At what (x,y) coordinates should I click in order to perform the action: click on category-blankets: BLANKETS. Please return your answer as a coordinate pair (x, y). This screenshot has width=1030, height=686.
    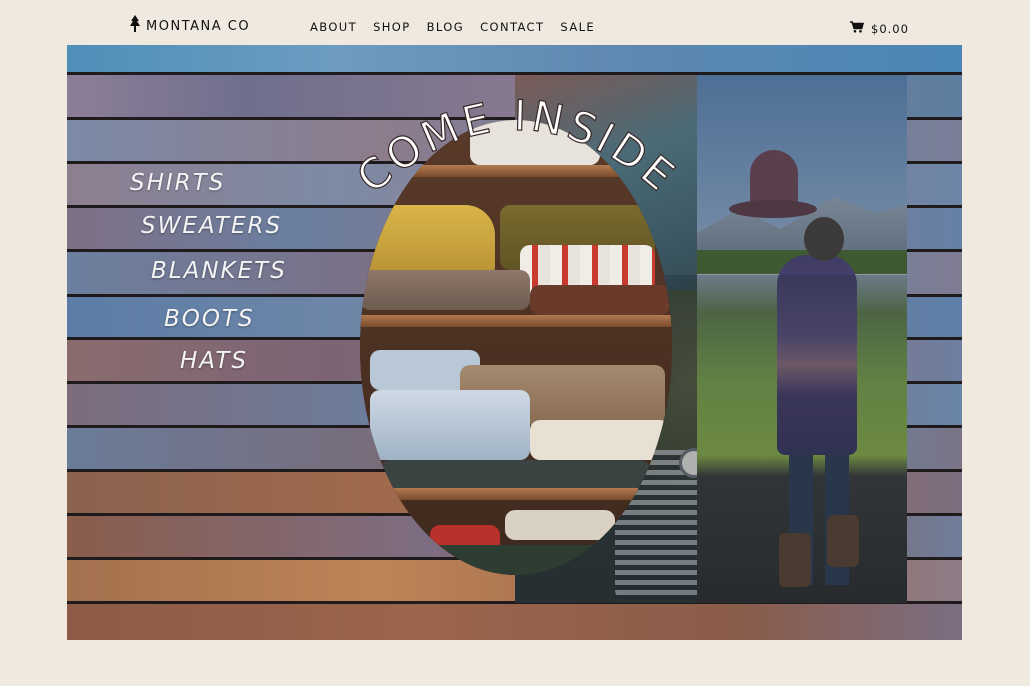
    Looking at the image, I should click on (219, 271).